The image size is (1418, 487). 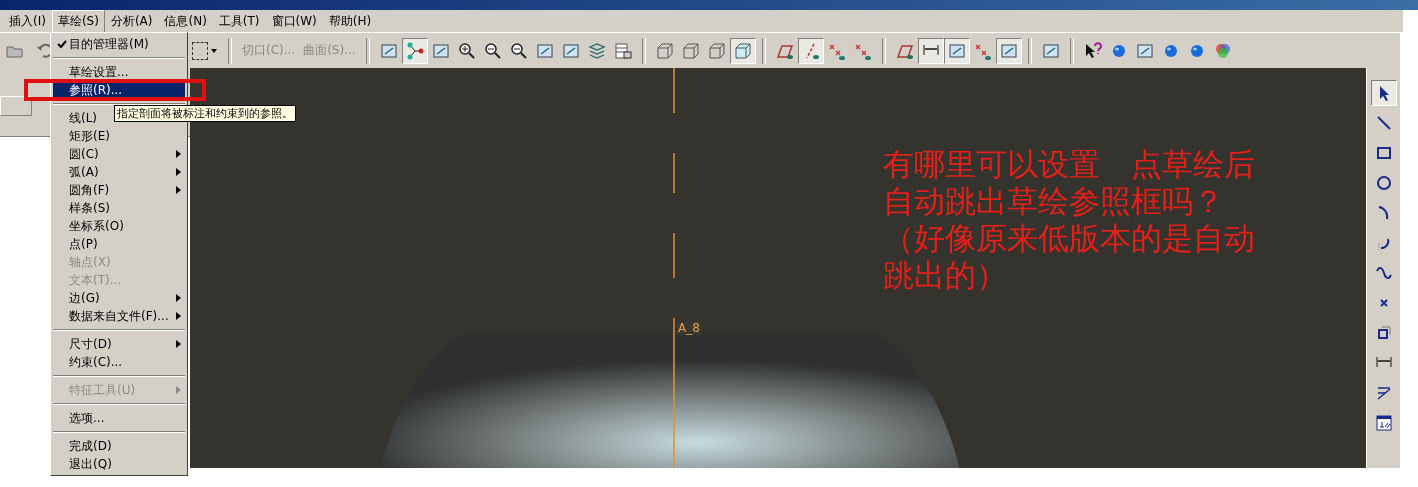 I want to click on menu-item: 插入(I), so click(x=27, y=21).